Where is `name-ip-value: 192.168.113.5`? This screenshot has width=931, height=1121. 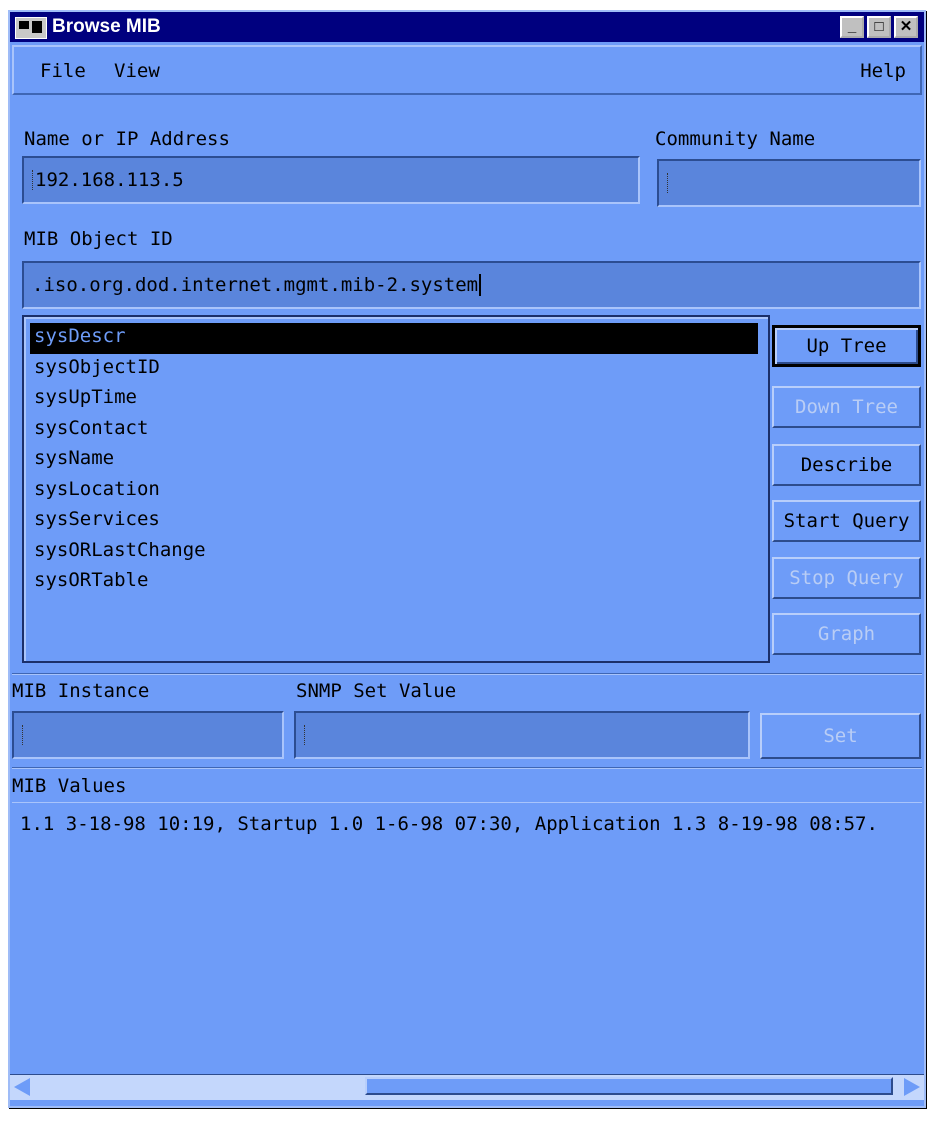 name-ip-value: 192.168.113.5 is located at coordinates (109, 180).